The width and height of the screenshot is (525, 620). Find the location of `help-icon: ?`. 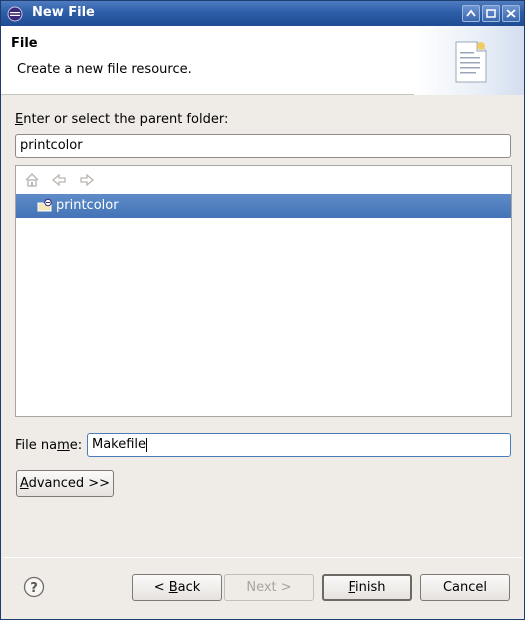

help-icon: ? is located at coordinates (34, 589).